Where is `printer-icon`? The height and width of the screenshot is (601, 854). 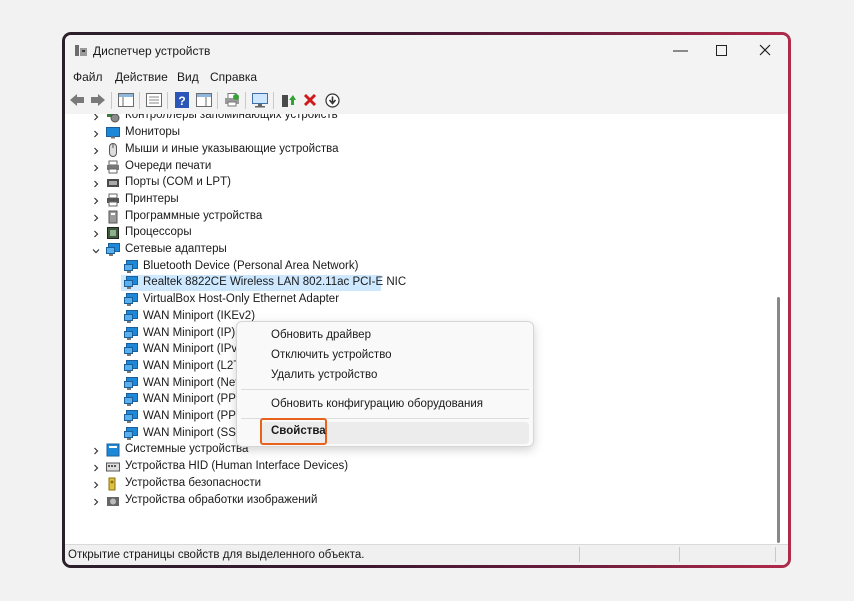
printer-icon is located at coordinates (113, 200).